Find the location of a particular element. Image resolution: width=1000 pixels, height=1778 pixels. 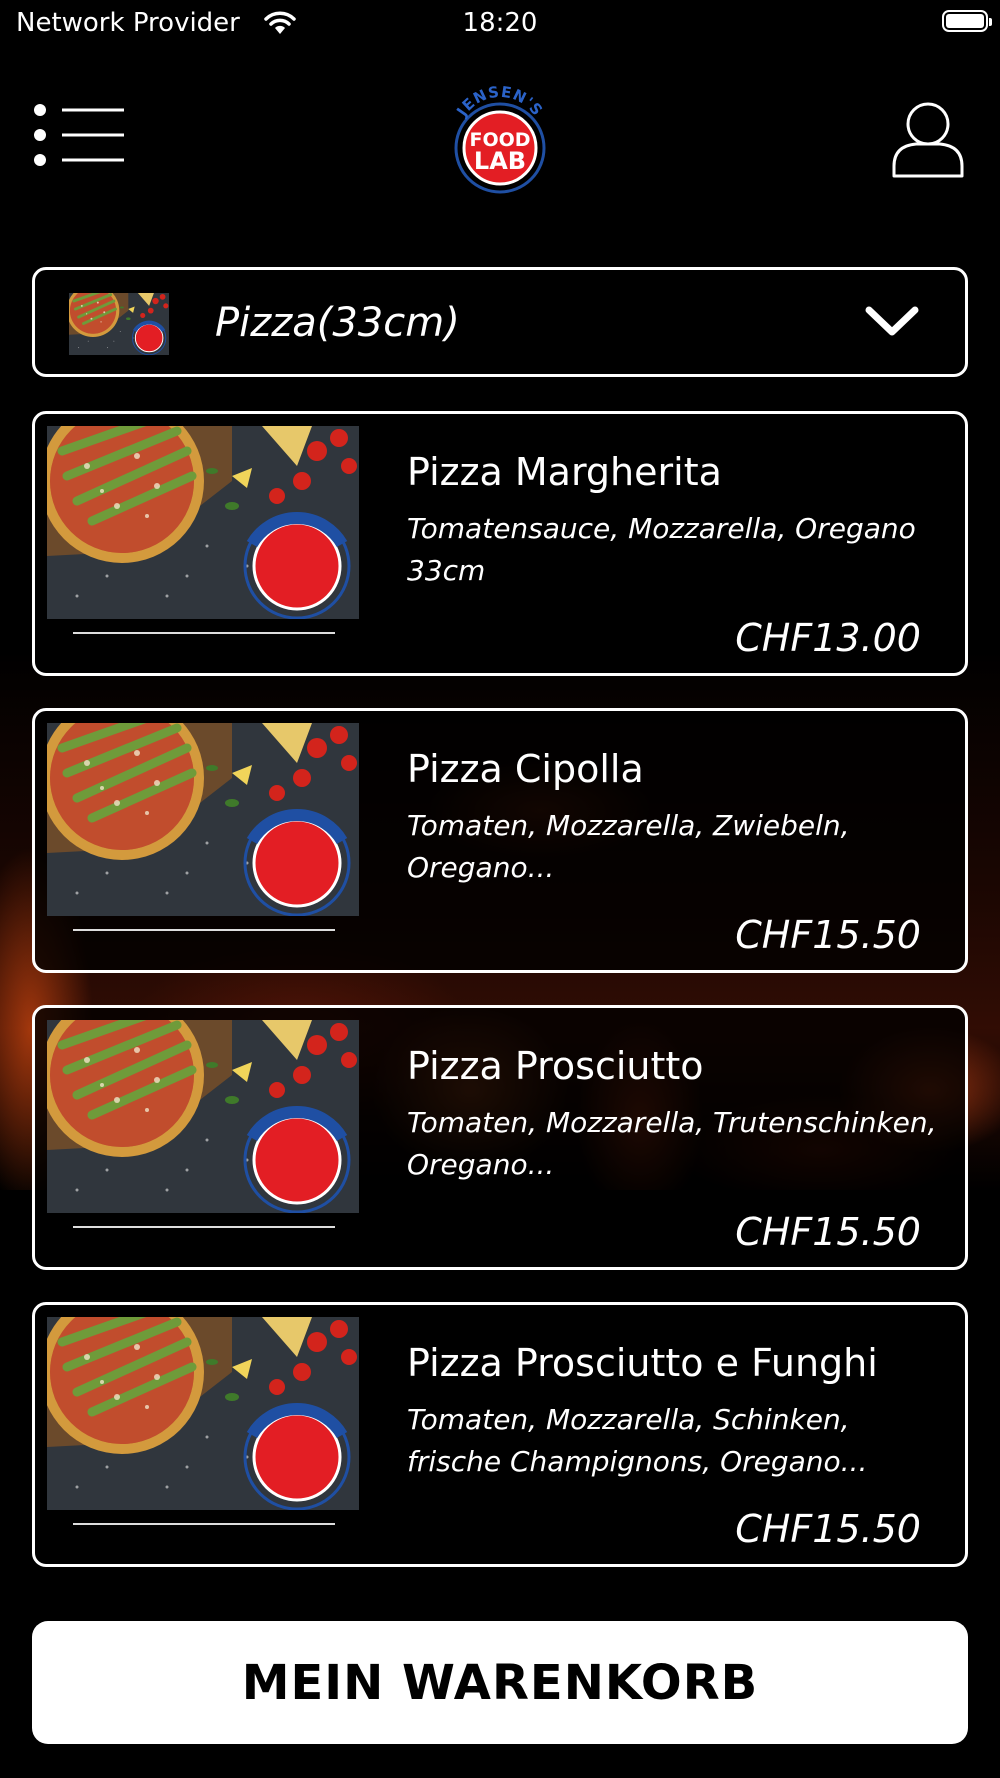

menu-button is located at coordinates (80, 137).